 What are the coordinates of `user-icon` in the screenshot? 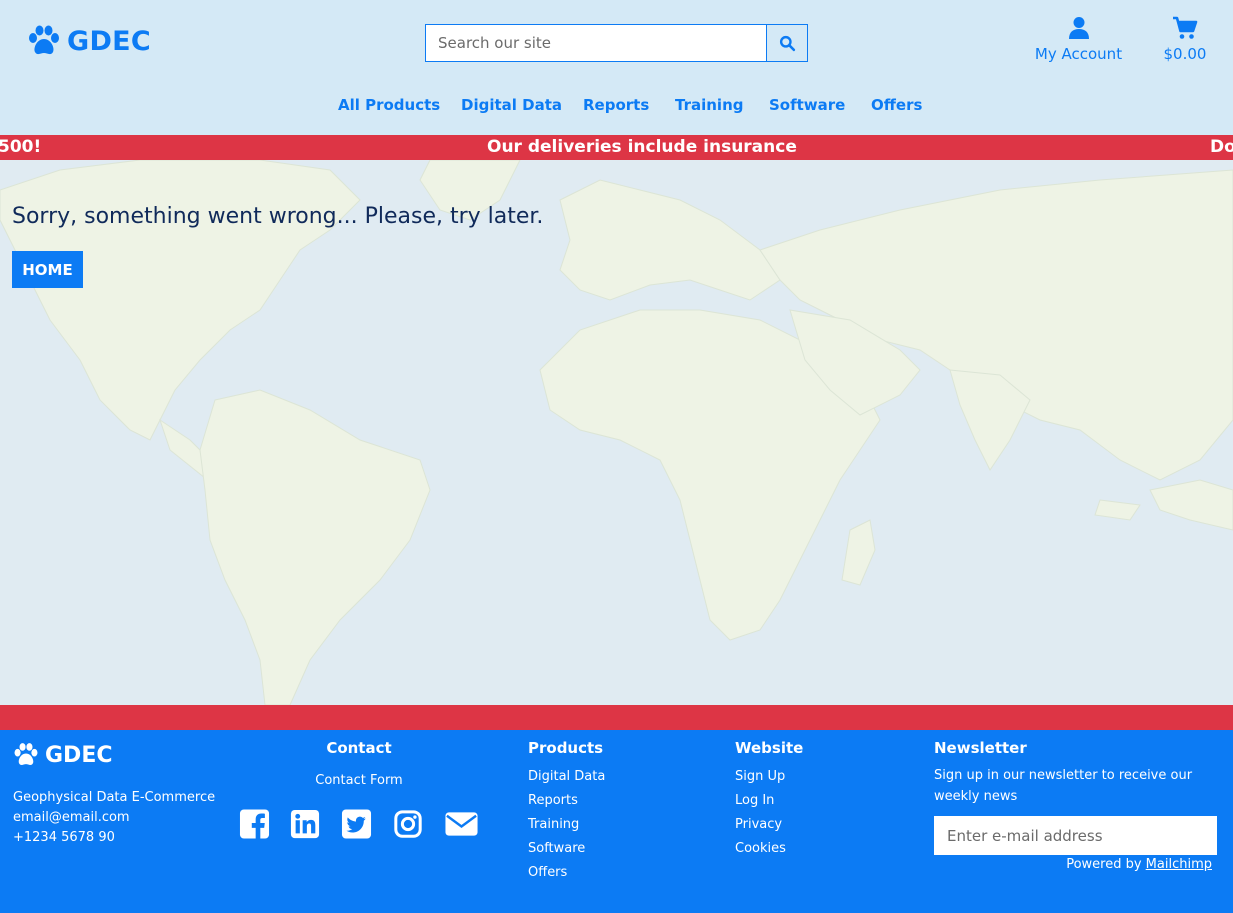 It's located at (1078, 28).